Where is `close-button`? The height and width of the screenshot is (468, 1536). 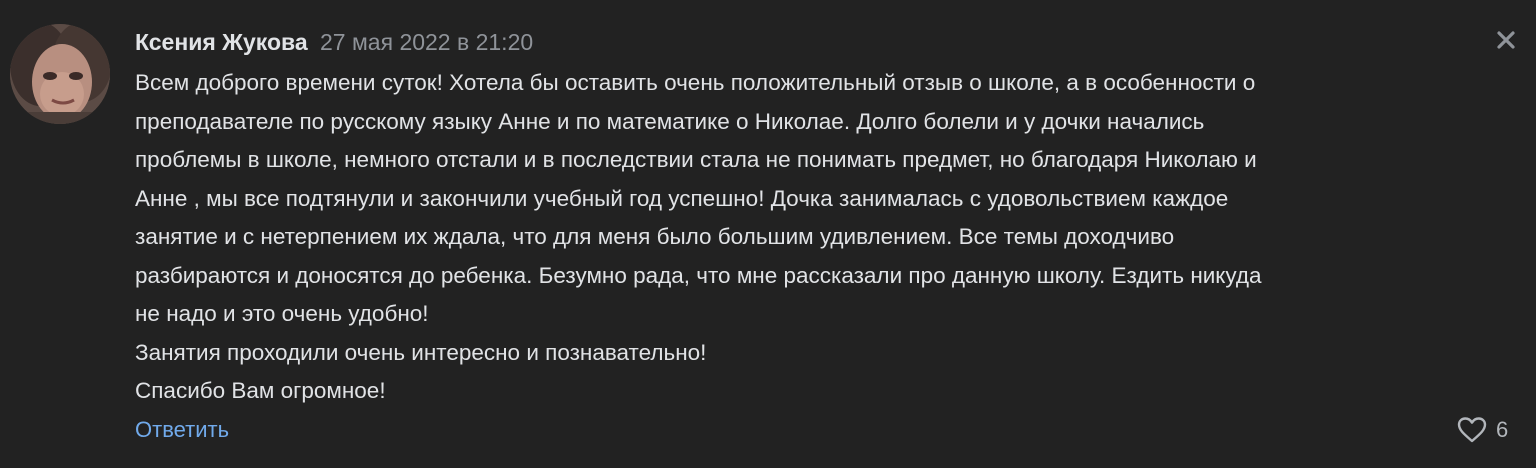
close-button is located at coordinates (1506, 40).